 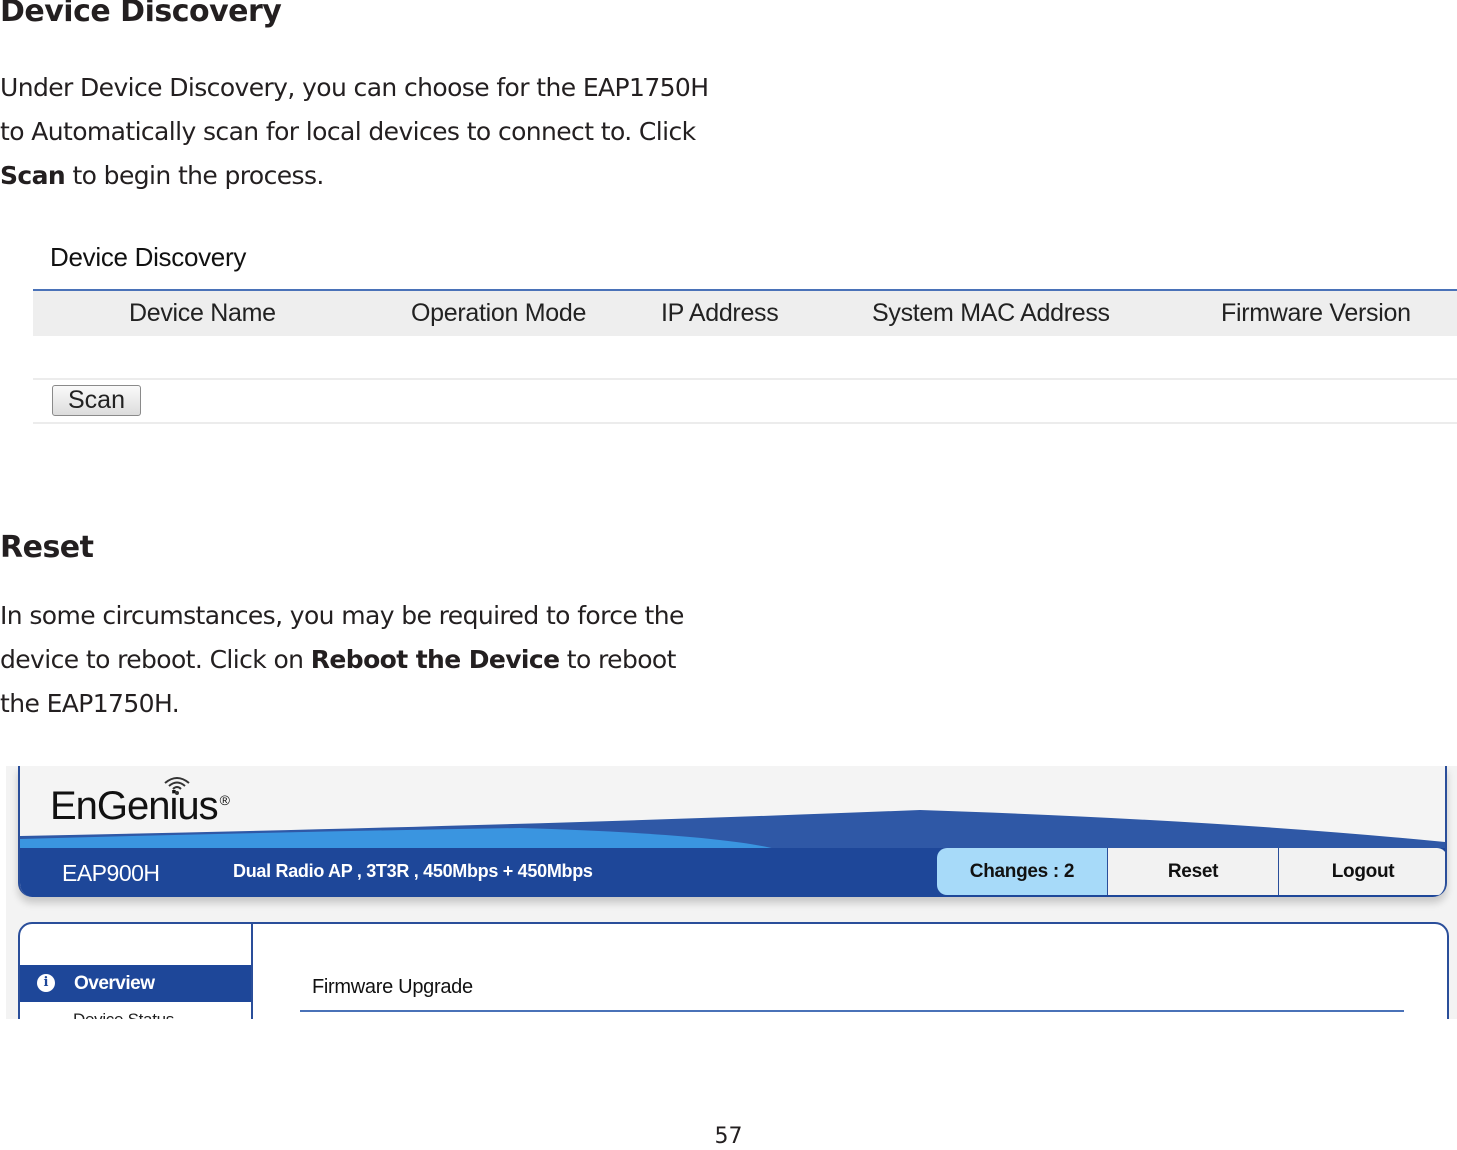 What do you see at coordinates (202, 313) in the screenshot?
I see `column-header-device-name: Device Name` at bounding box center [202, 313].